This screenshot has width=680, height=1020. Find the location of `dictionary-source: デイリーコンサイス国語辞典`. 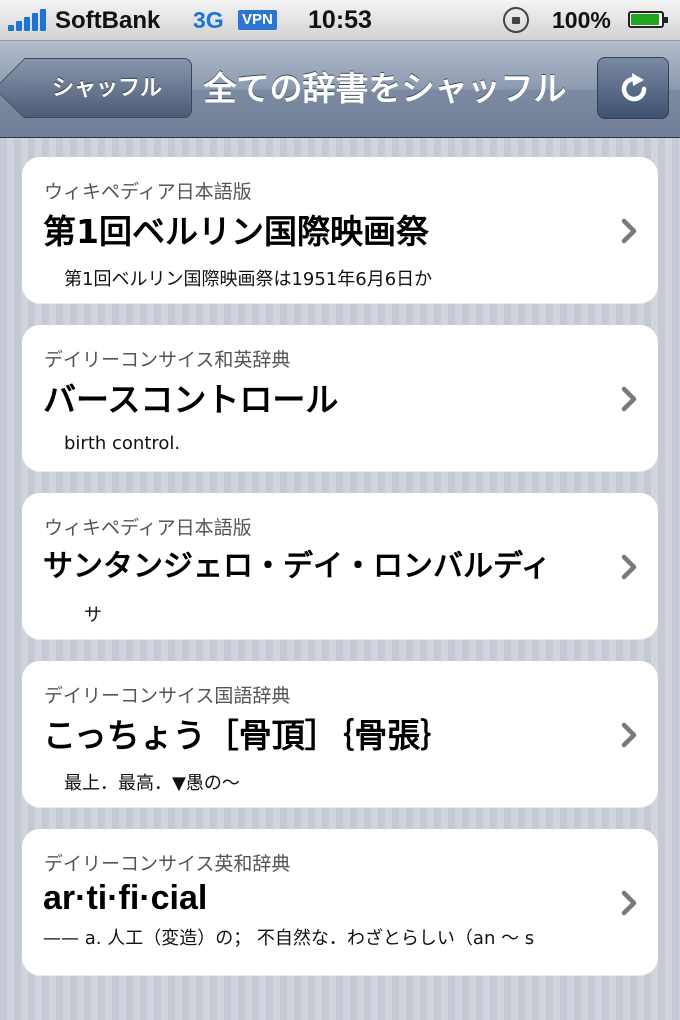

dictionary-source: デイリーコンサイス国語辞典 is located at coordinates (167, 696).